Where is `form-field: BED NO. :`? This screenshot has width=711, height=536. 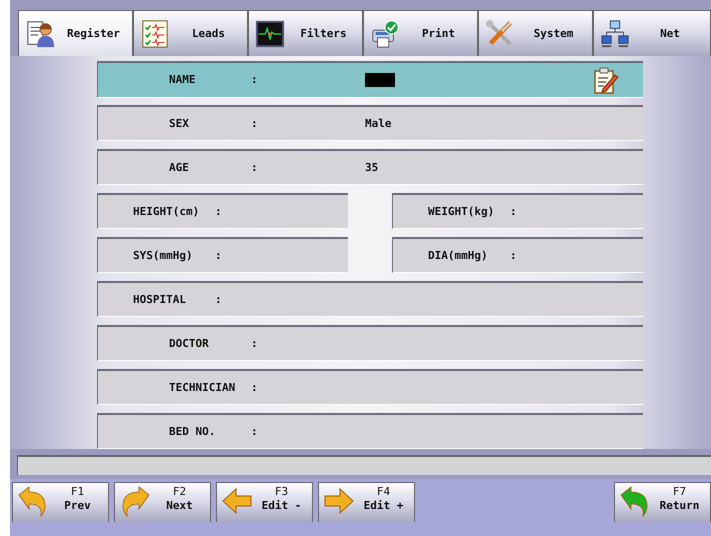 form-field: BED NO. : is located at coordinates (370, 431).